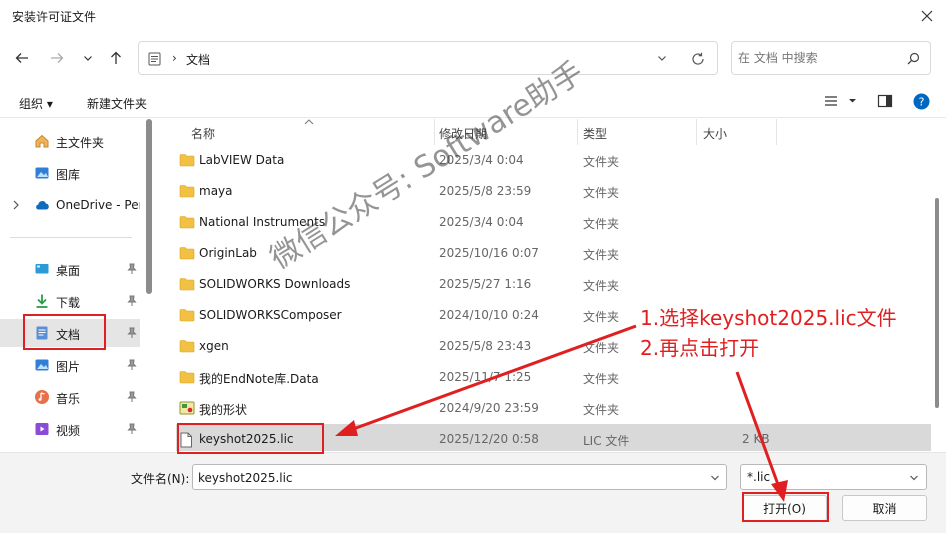 Image resolution: width=946 pixels, height=533 pixels. I want to click on search-box, so click(831, 58).